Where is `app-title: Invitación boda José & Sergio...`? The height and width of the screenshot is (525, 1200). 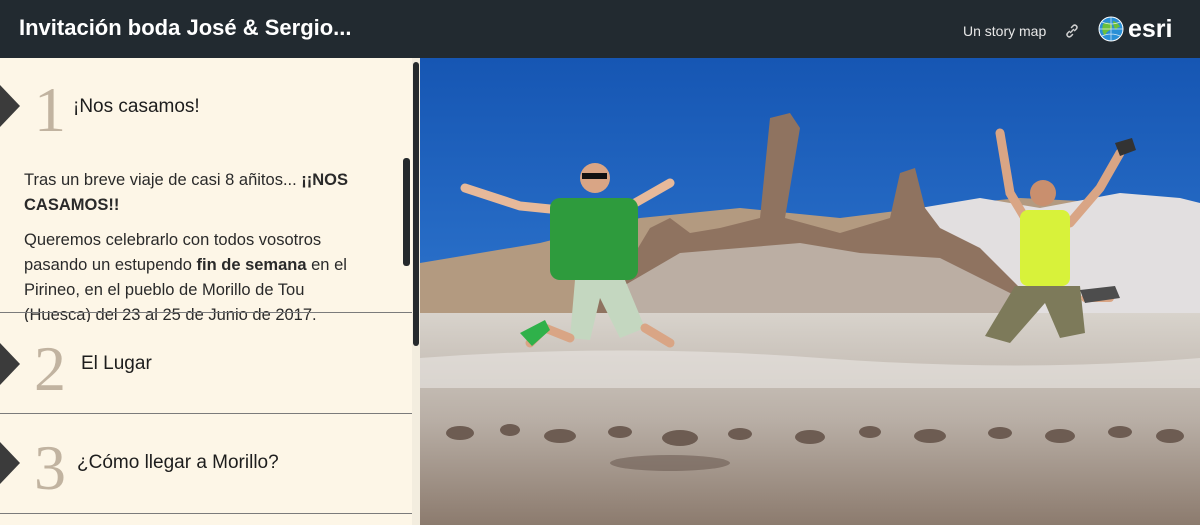 app-title: Invitación boda José & Sergio... is located at coordinates (185, 27).